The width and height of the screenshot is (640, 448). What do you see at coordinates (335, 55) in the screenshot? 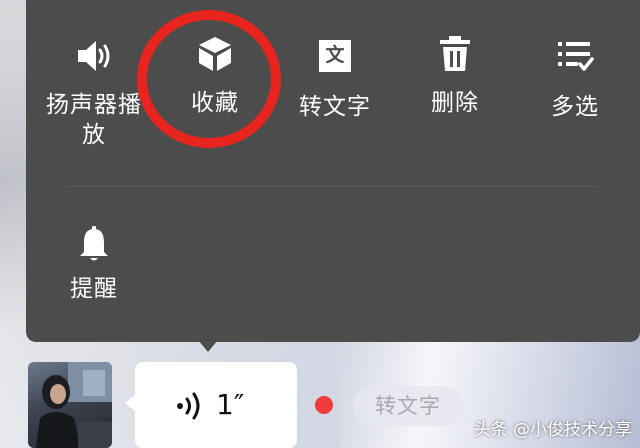
I see `text-icon-glyph: 文` at bounding box center [335, 55].